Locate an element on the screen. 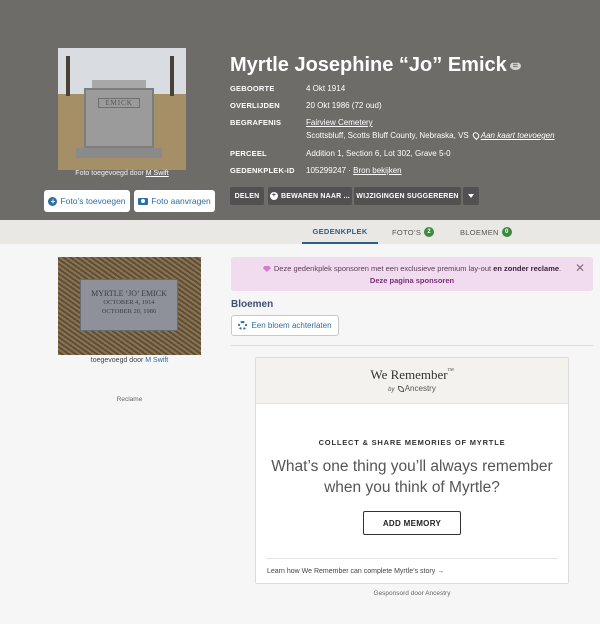 The height and width of the screenshot is (624, 600). tab-photos-label: FOTO’S is located at coordinates (407, 232).